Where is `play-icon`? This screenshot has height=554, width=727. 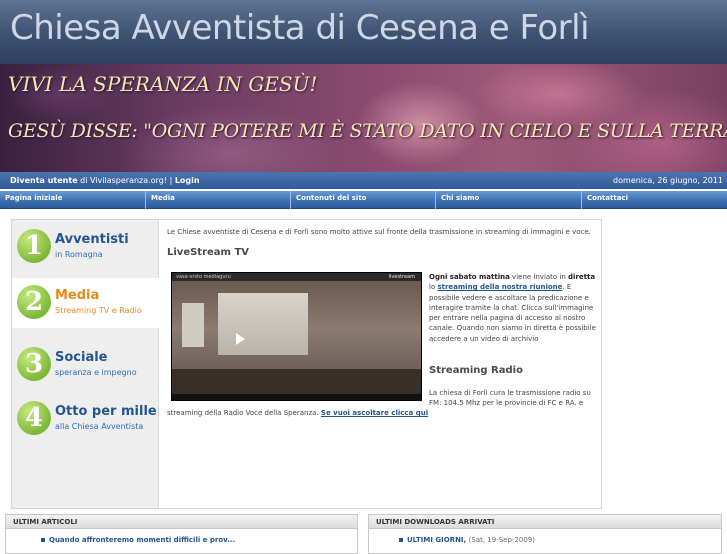
play-icon is located at coordinates (240, 339).